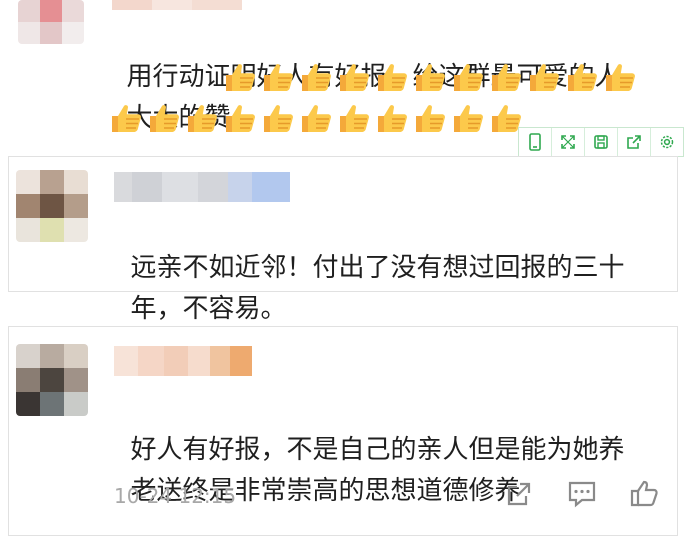 The width and height of the screenshot is (687, 536). Describe the element at coordinates (208, 309) in the screenshot. I see `comment-text: 年，不容易。` at that location.